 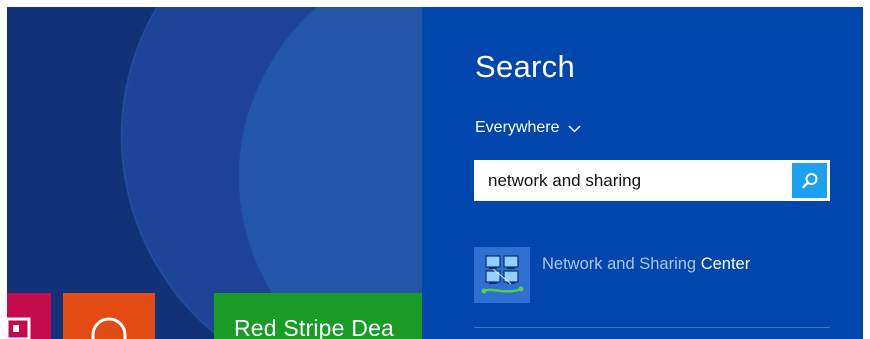 What do you see at coordinates (525, 66) in the screenshot?
I see `search-pane-title: Search` at bounding box center [525, 66].